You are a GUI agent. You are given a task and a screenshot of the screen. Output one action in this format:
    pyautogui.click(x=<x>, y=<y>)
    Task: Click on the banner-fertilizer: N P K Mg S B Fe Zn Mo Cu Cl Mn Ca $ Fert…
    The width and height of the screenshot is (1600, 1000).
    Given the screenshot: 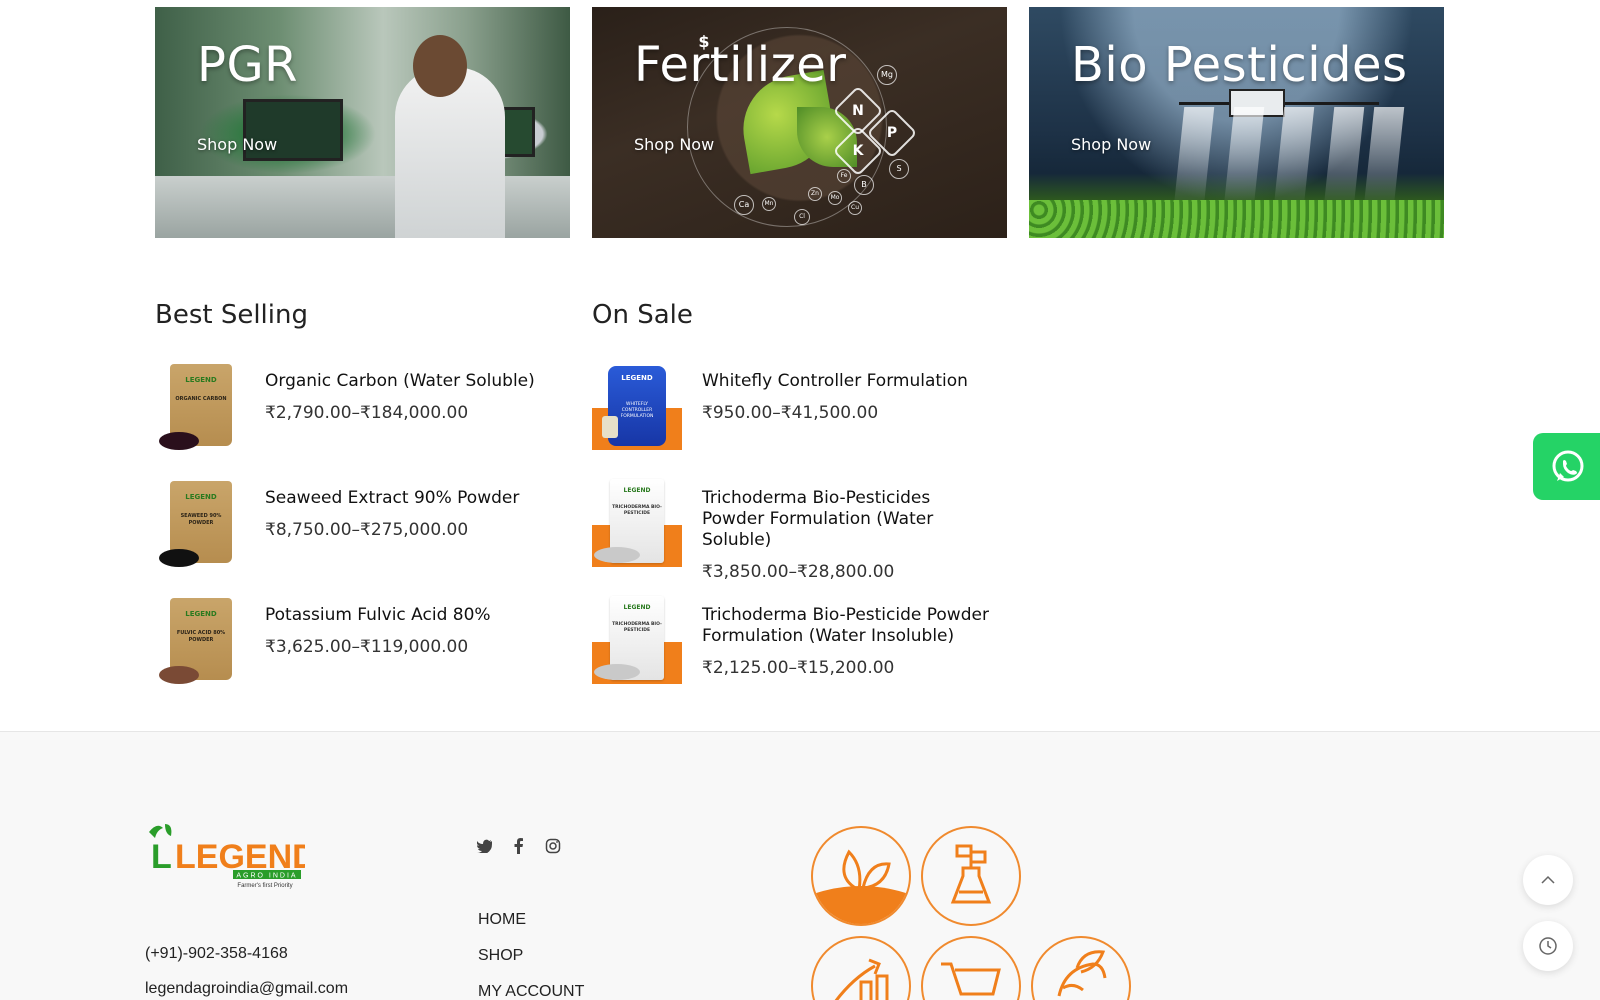 What is the action you would take?
    pyautogui.click(x=799, y=122)
    